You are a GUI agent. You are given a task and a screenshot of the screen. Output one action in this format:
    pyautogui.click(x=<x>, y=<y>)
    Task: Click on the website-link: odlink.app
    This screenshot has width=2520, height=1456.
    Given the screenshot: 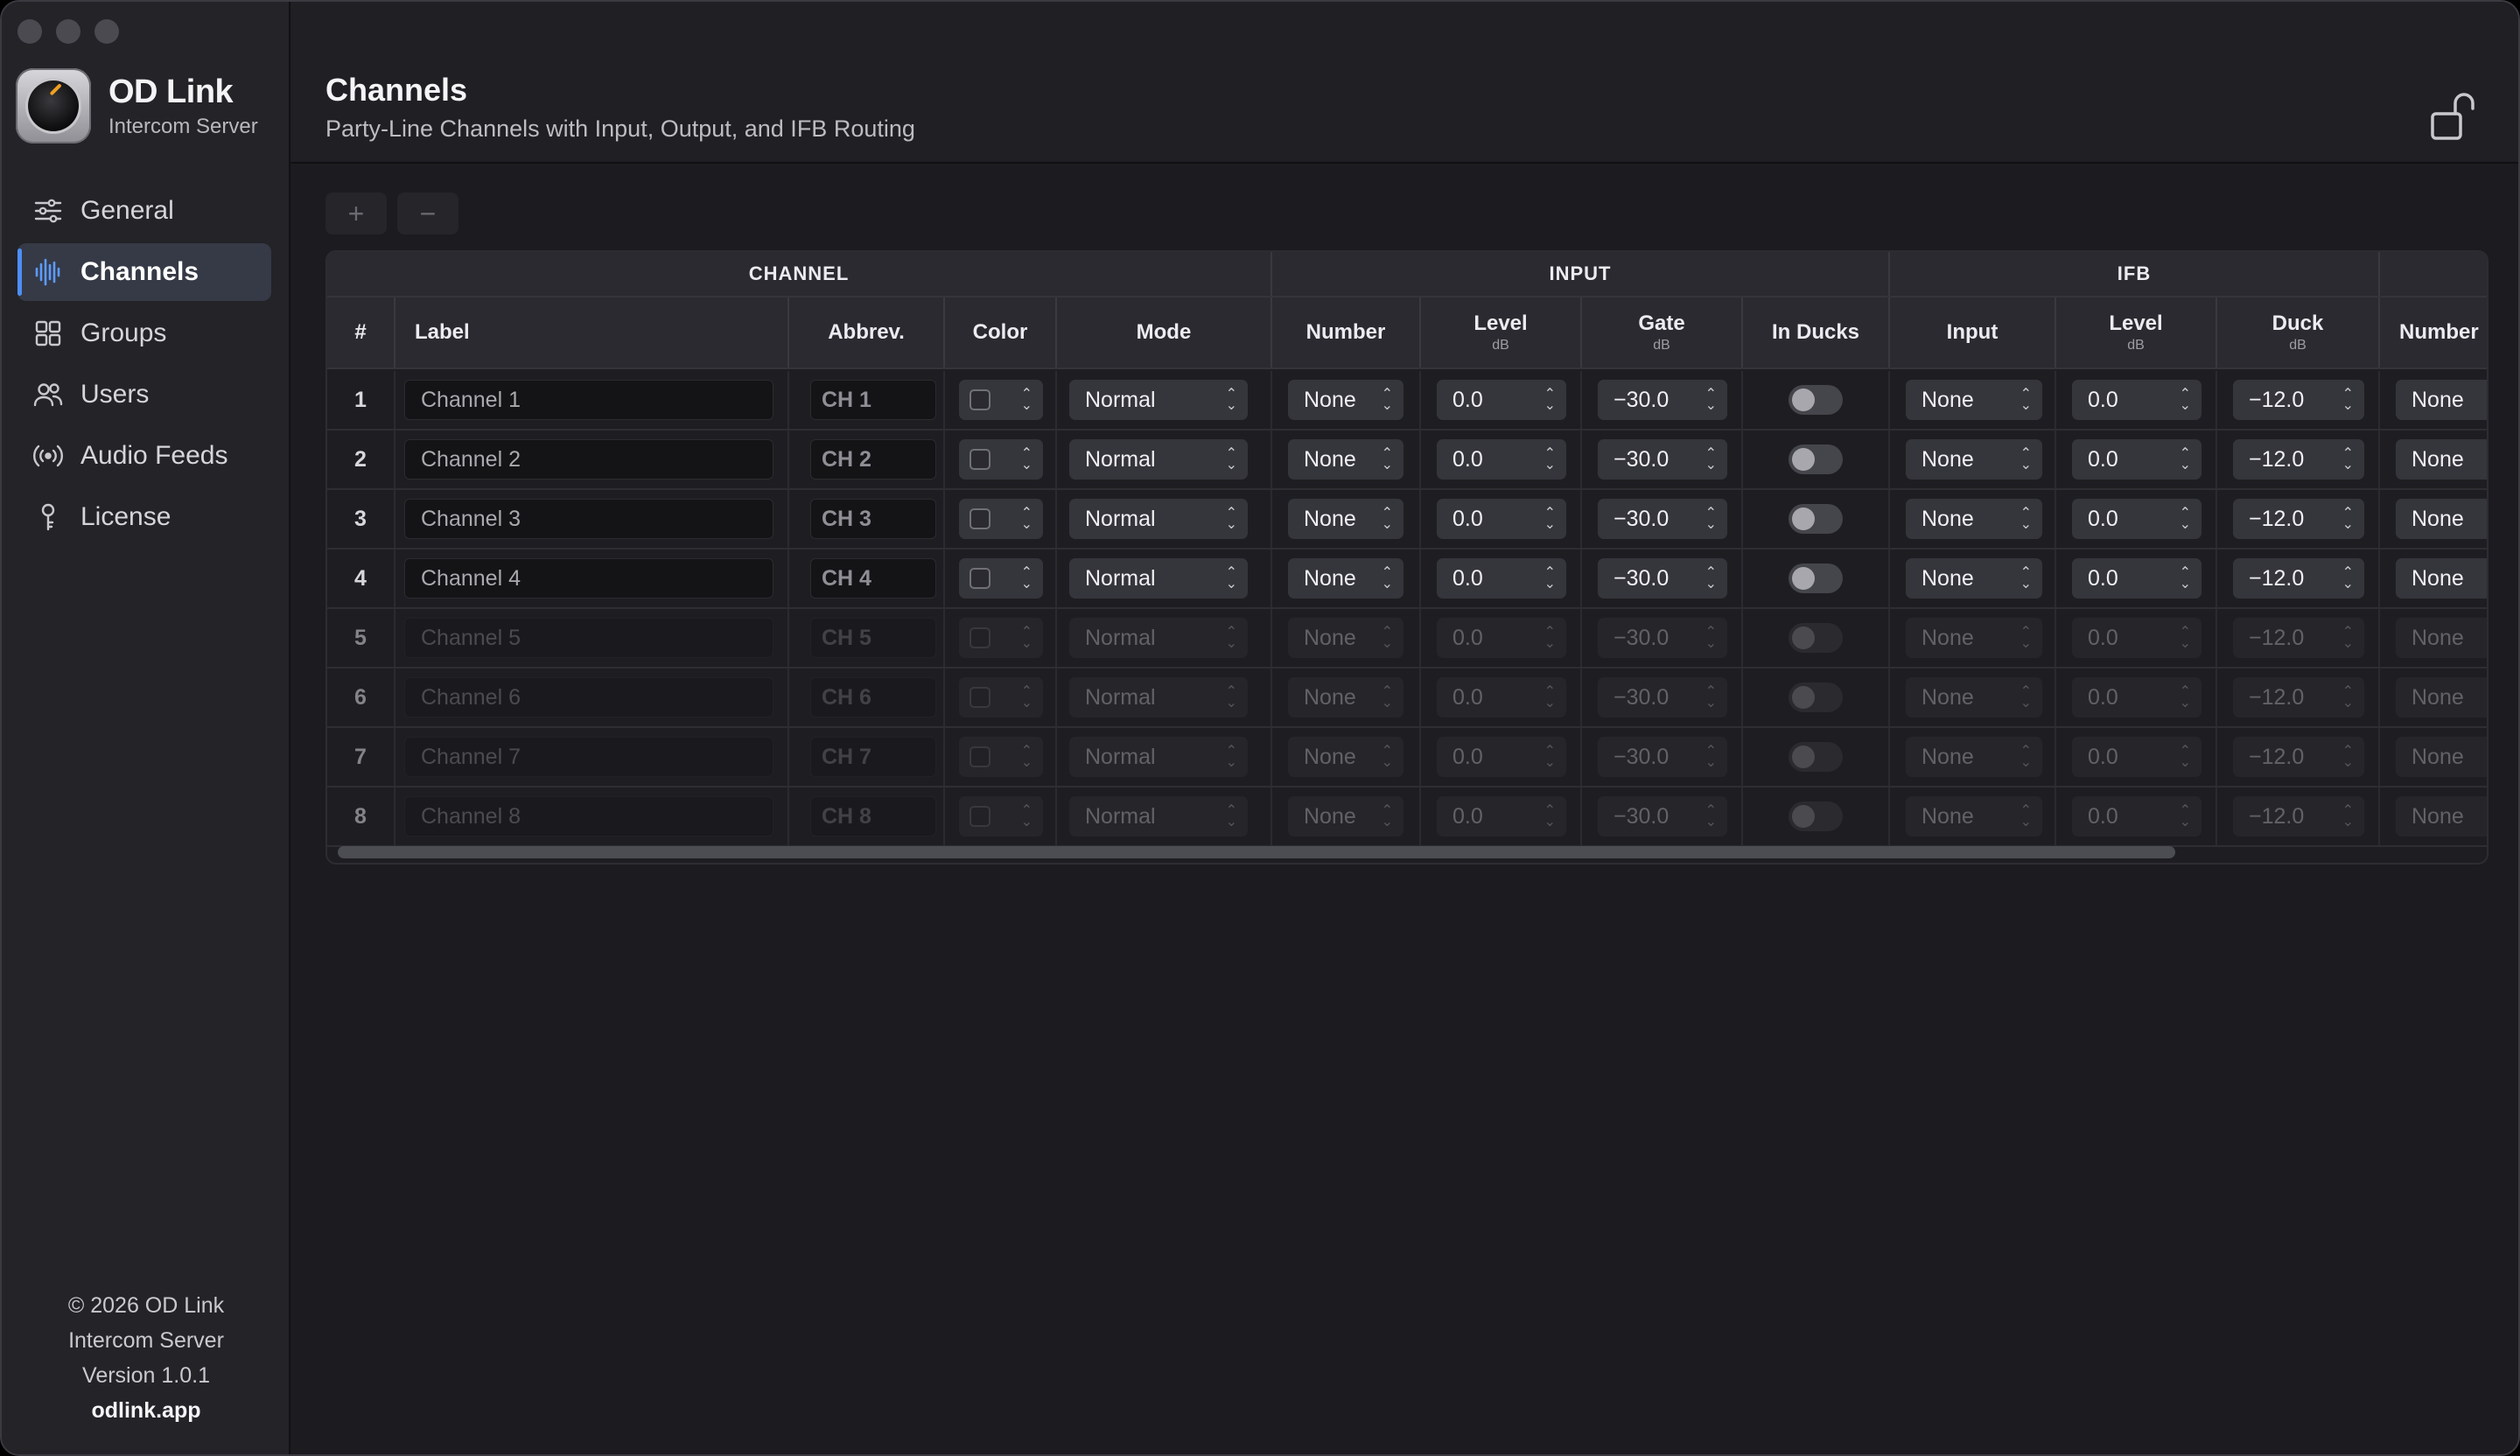 What is the action you would take?
    pyautogui.click(x=146, y=1410)
    